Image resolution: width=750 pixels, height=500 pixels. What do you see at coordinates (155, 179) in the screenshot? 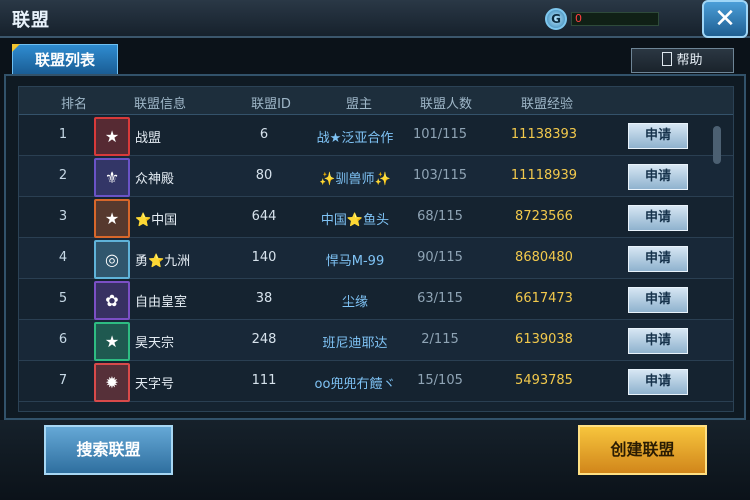
I see `alliance-name: 众神殿` at bounding box center [155, 179].